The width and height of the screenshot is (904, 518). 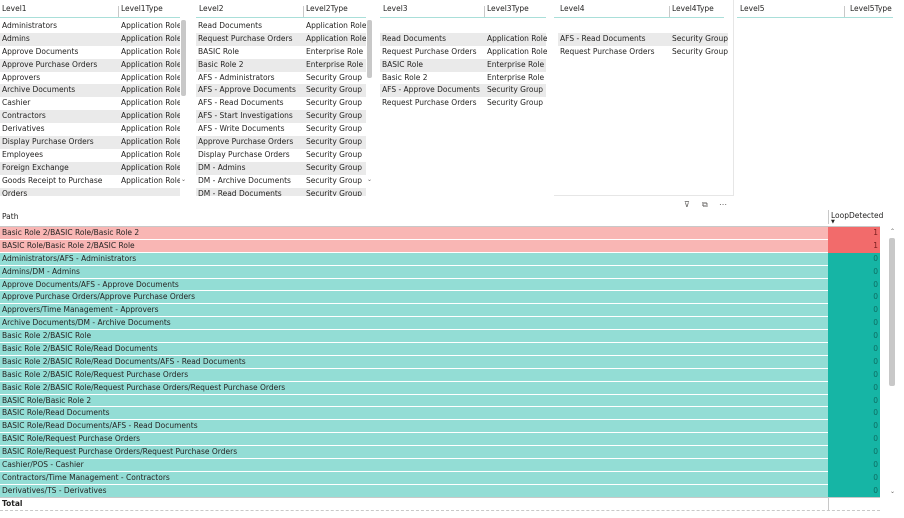 What do you see at coordinates (463, 26) in the screenshot?
I see `level3-row` at bounding box center [463, 26].